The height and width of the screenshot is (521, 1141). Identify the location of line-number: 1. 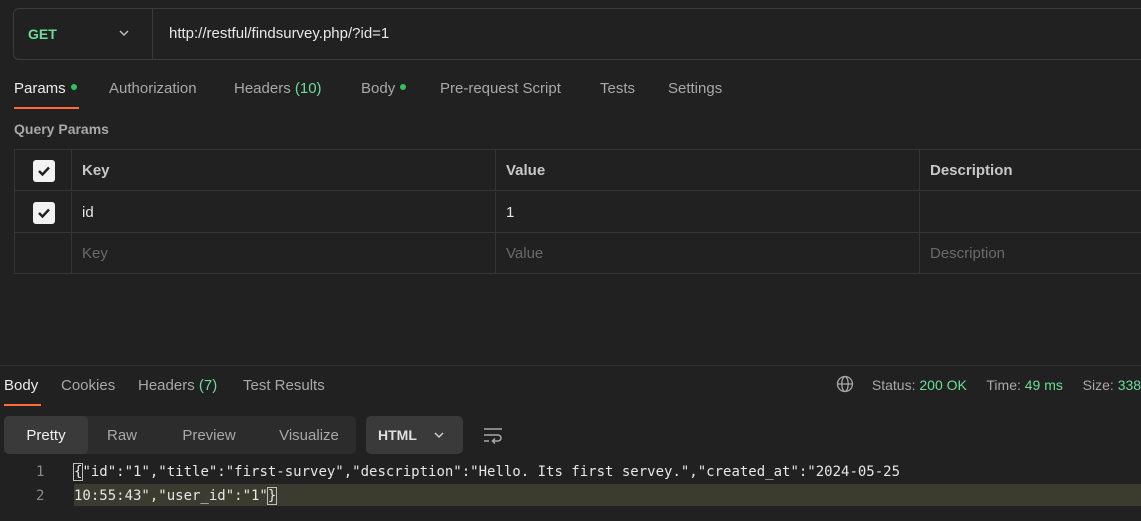
(40, 472).